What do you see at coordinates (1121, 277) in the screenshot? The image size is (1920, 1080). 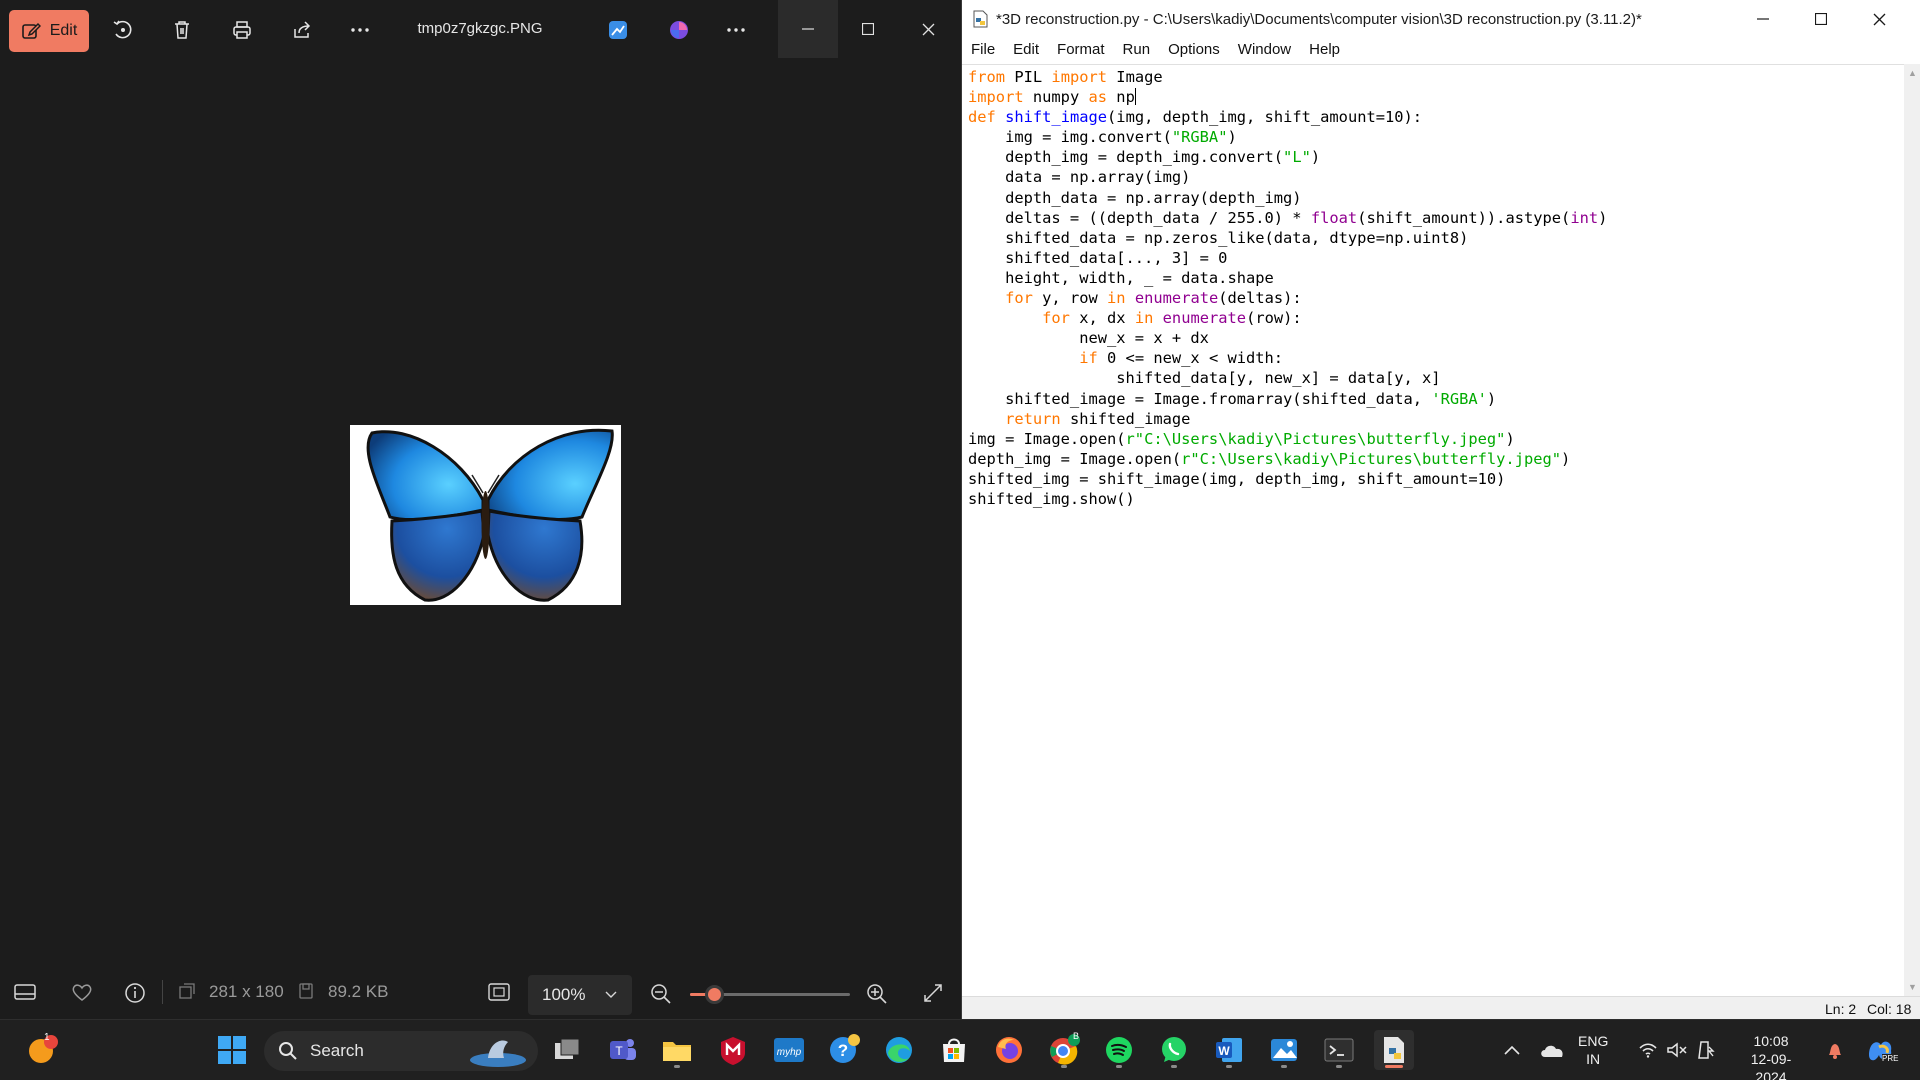 I see `code-line: height, width, _ = data.shape` at bounding box center [1121, 277].